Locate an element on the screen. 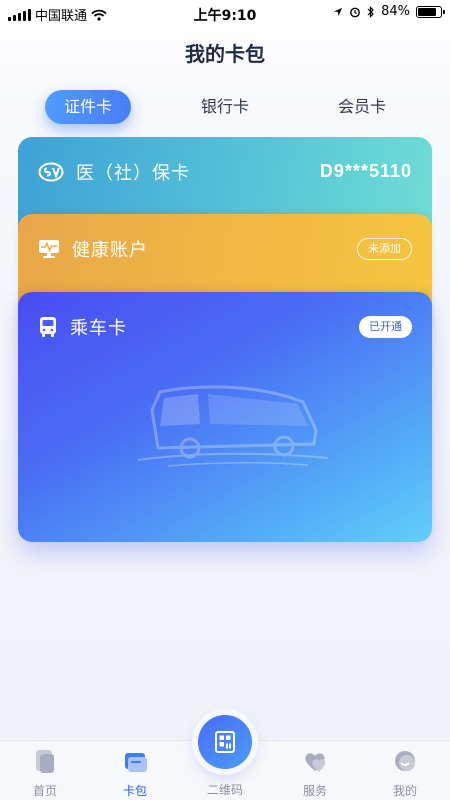  card-title: 乘车卡 is located at coordinates (98, 328).